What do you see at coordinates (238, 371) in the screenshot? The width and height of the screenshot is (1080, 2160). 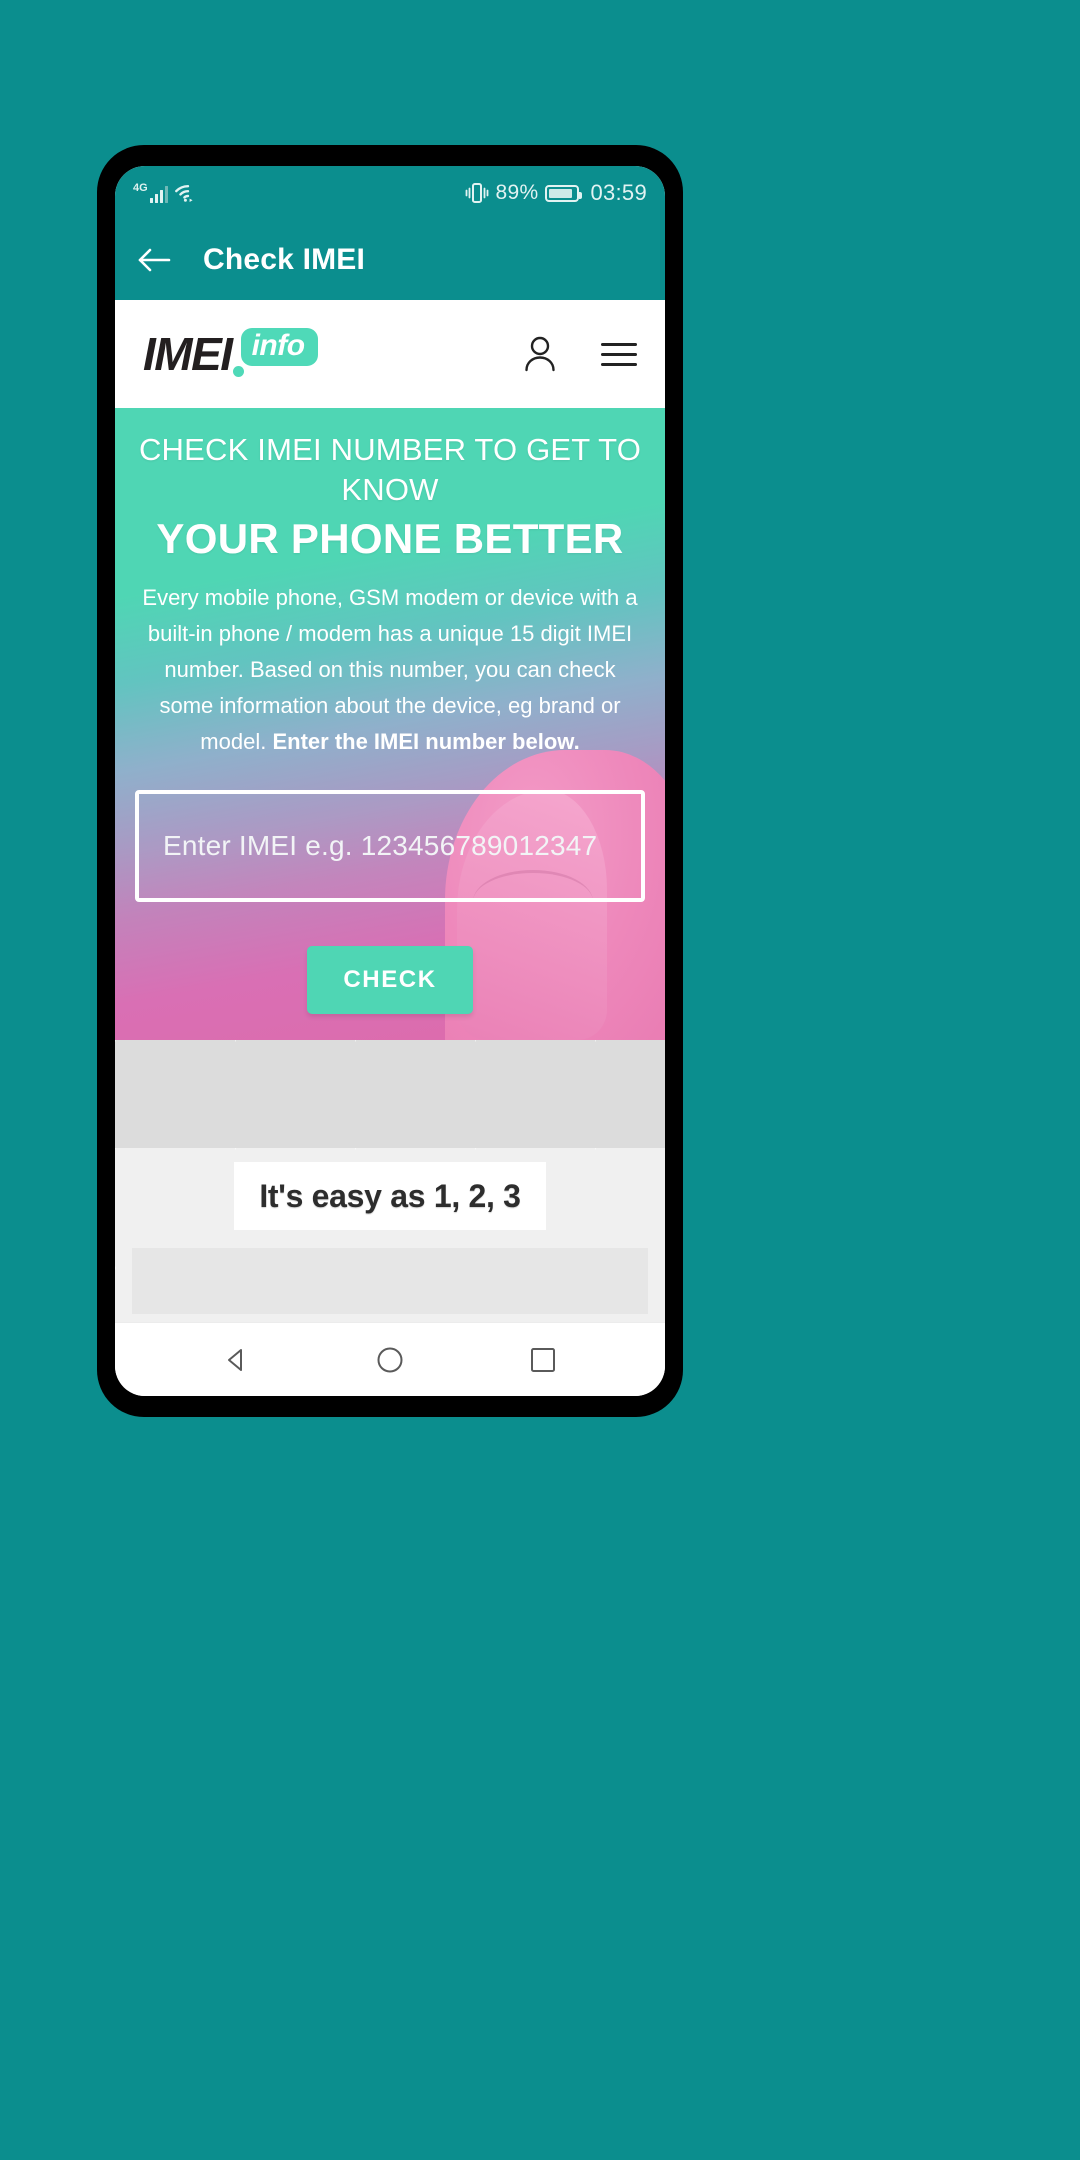 I see `logo-dot-icon` at bounding box center [238, 371].